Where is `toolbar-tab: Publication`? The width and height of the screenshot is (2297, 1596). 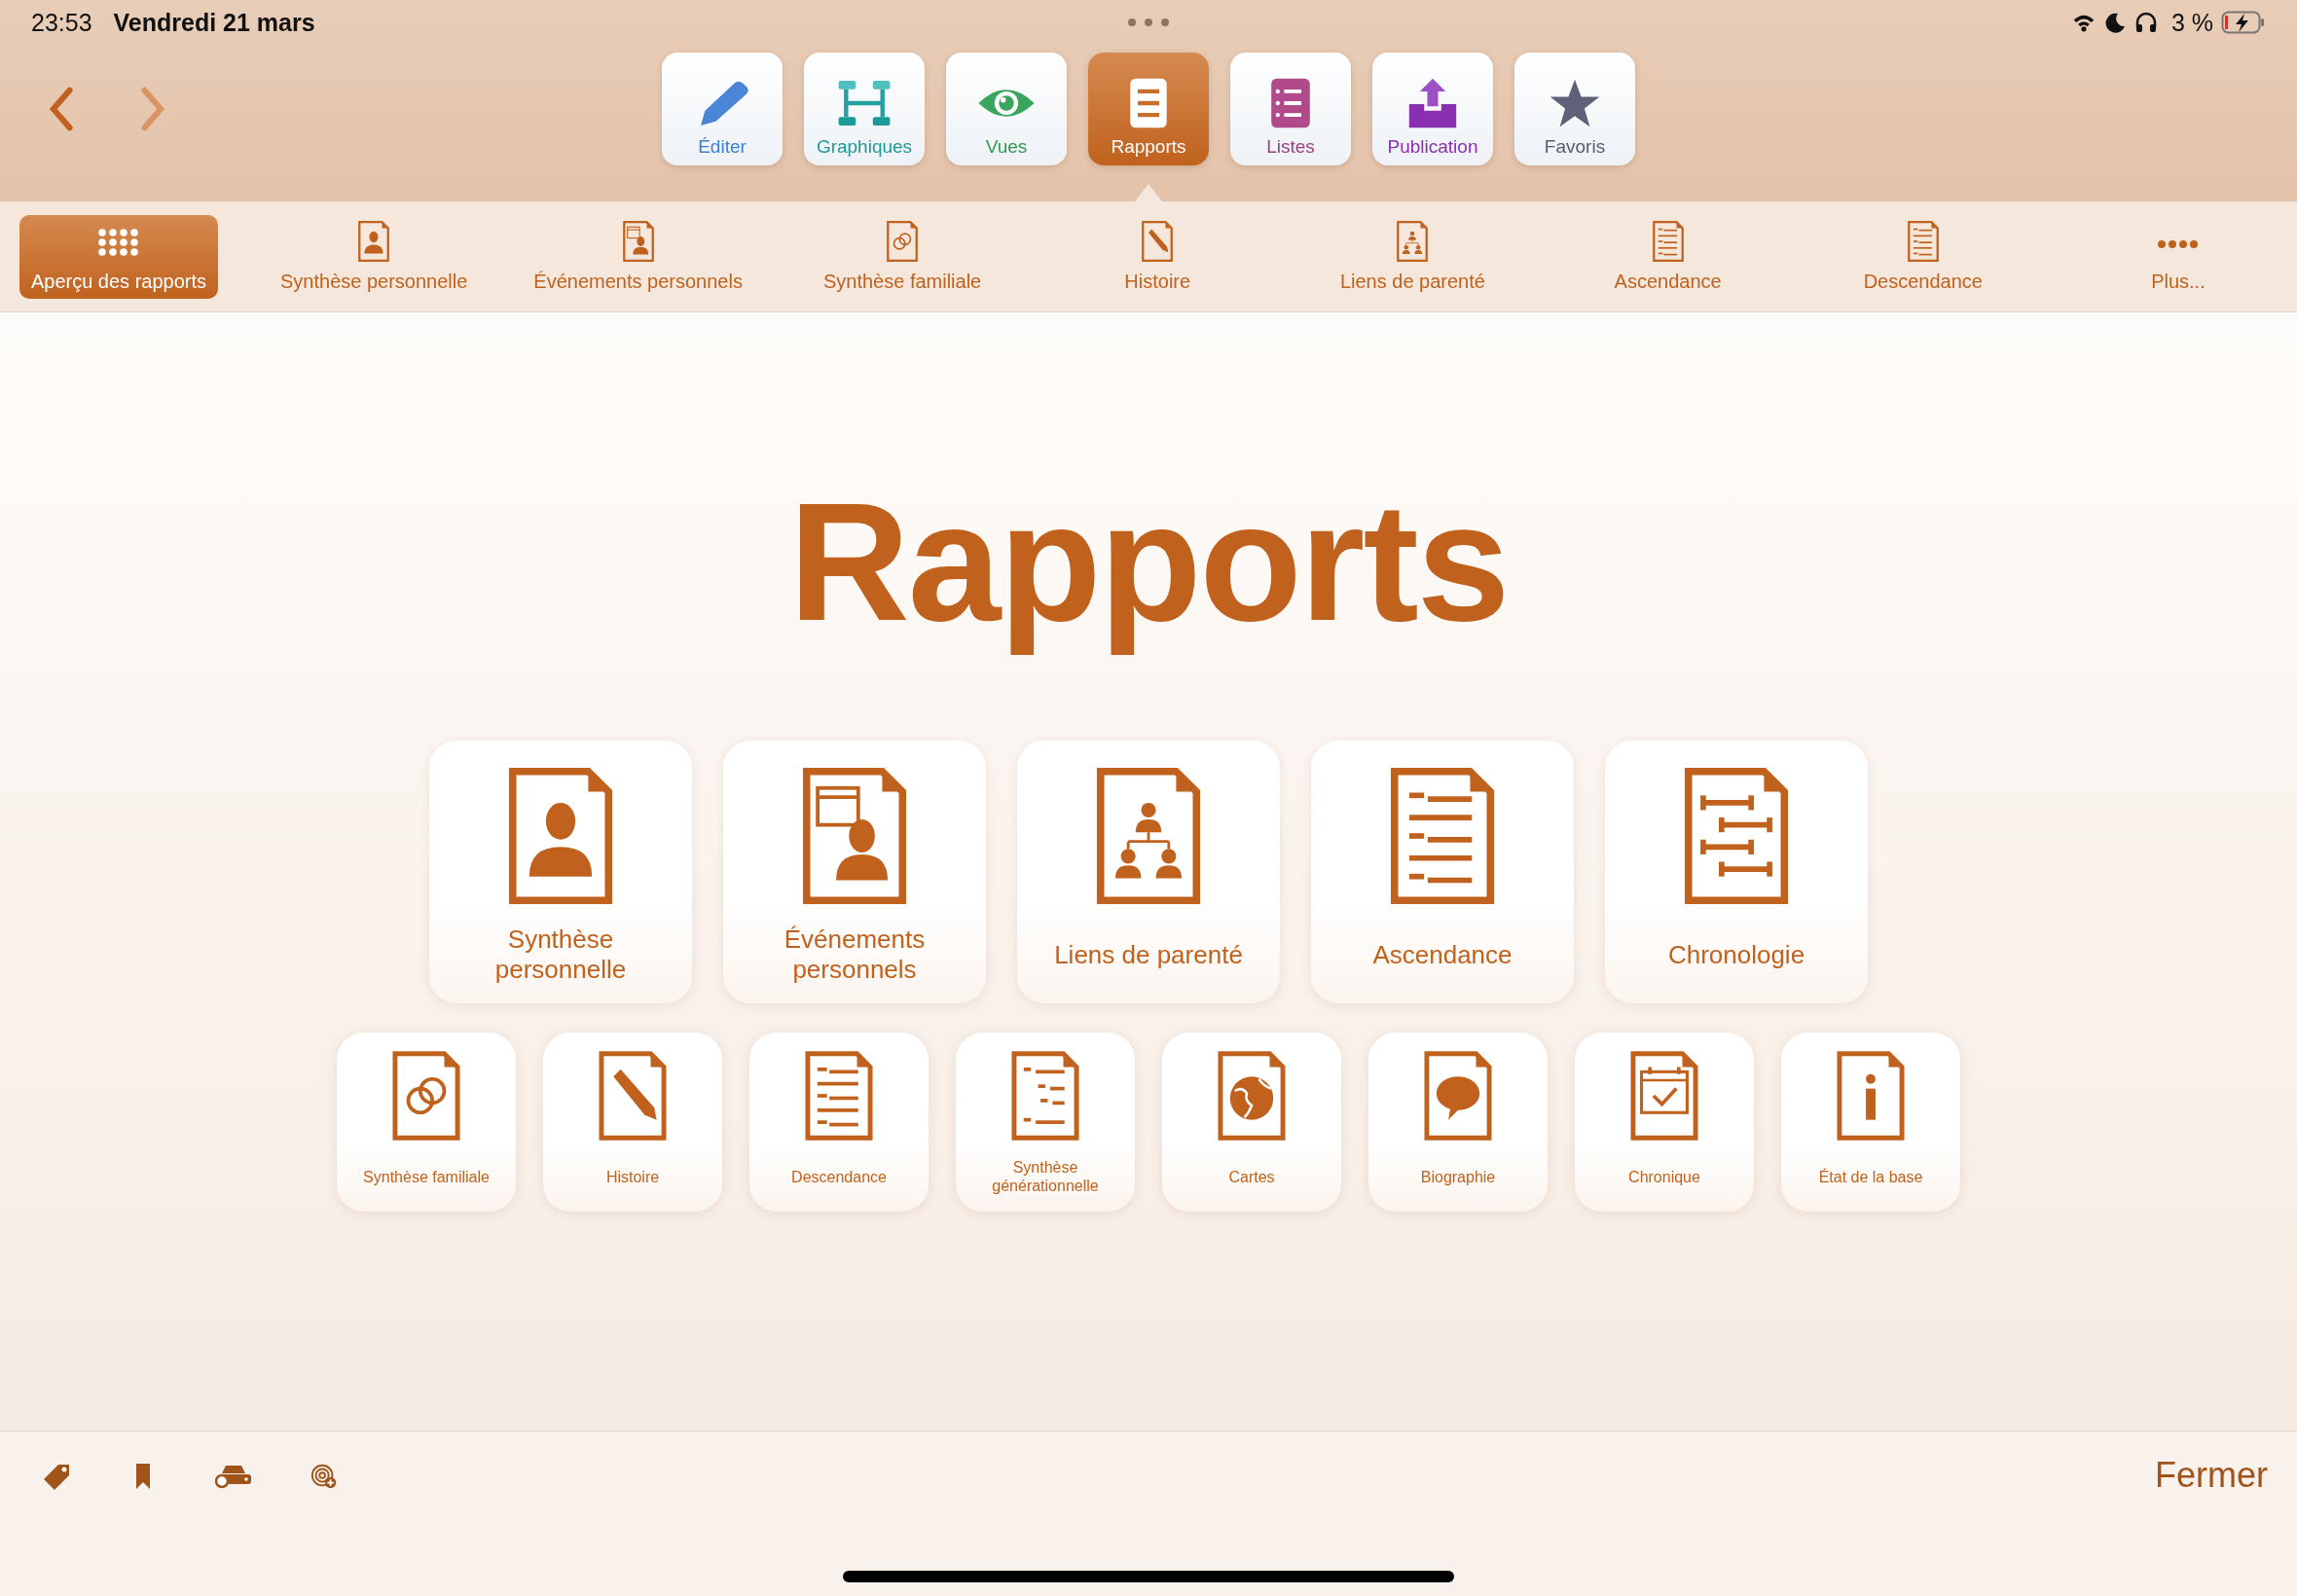 toolbar-tab: Publication is located at coordinates (1432, 109).